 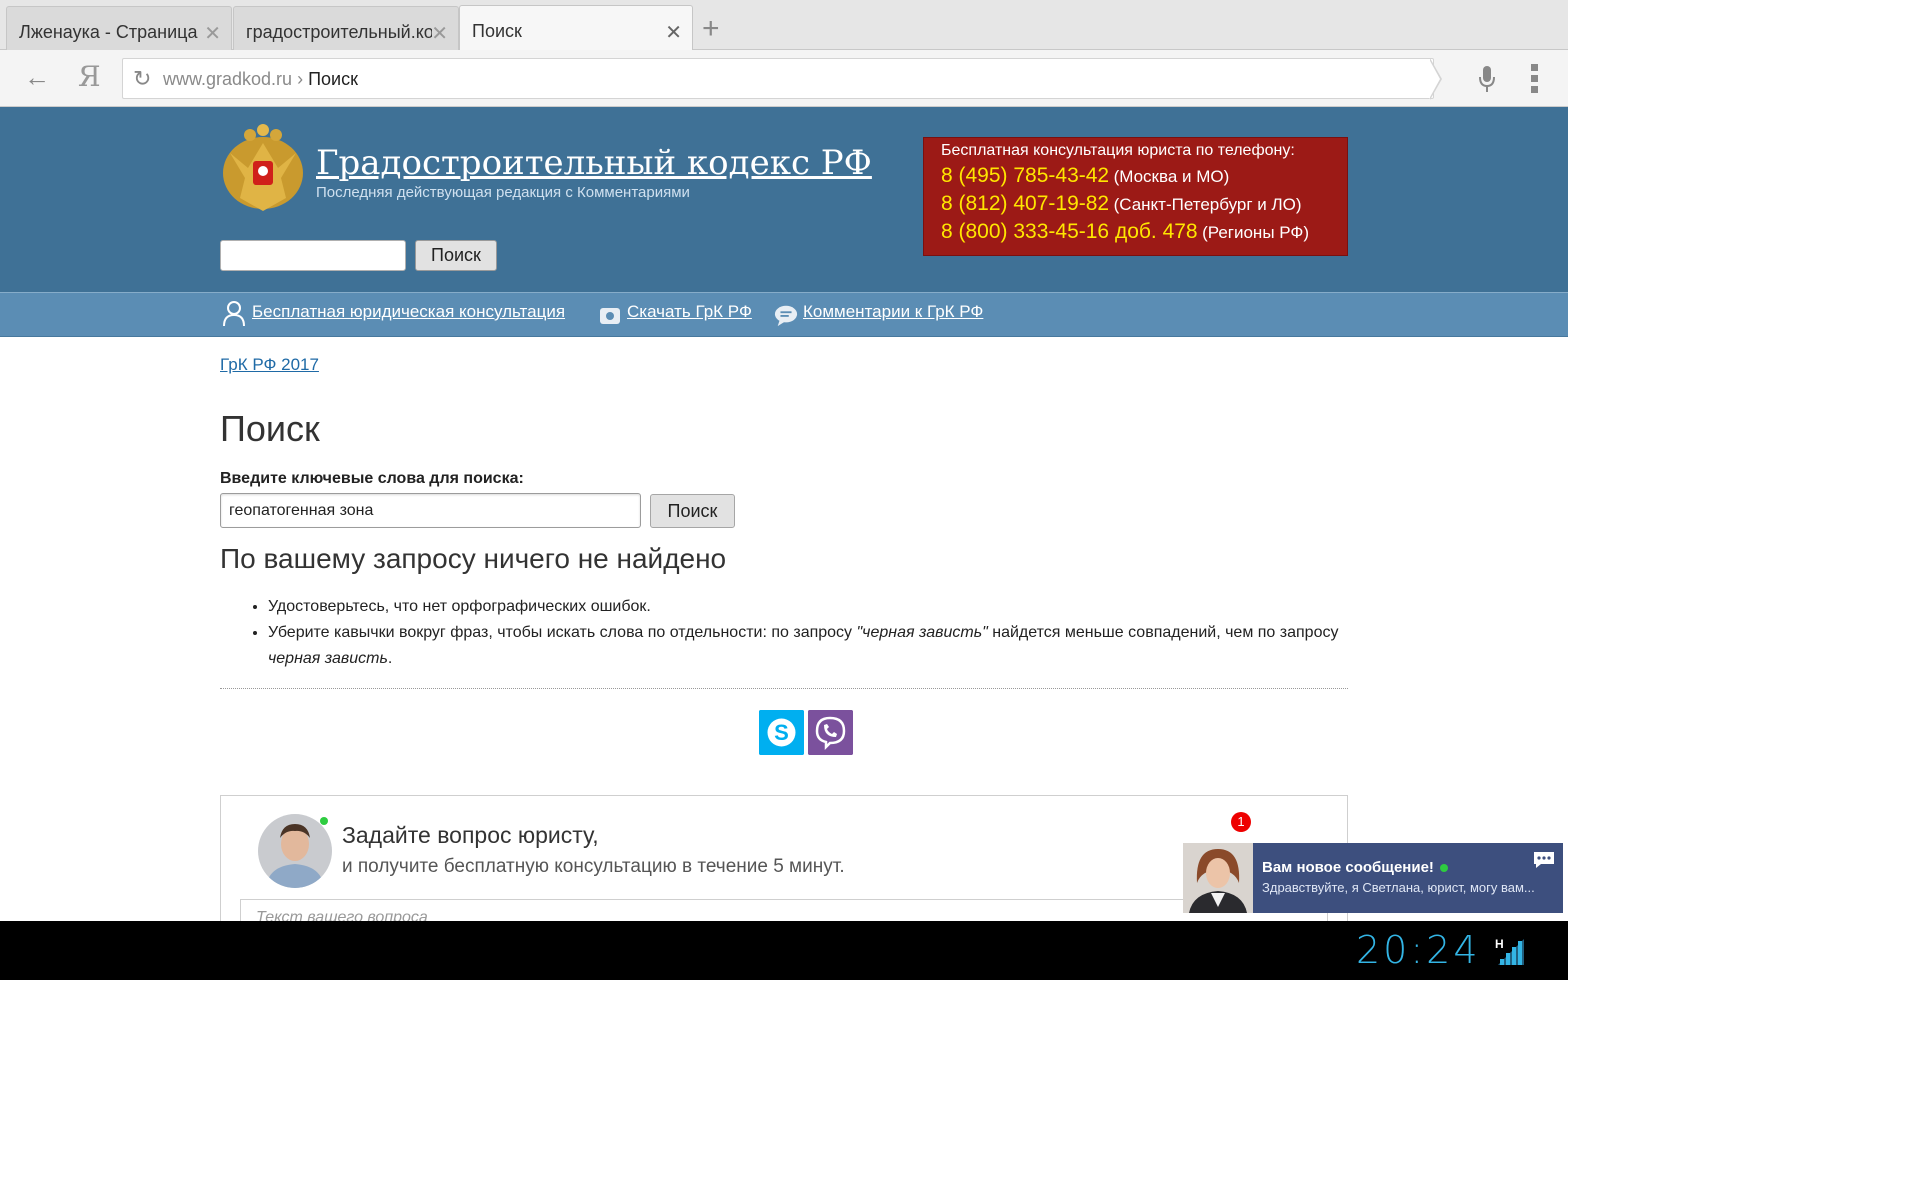 What do you see at coordinates (594, 163) in the screenshot?
I see `site-title: Градостроительный кодекс РФ` at bounding box center [594, 163].